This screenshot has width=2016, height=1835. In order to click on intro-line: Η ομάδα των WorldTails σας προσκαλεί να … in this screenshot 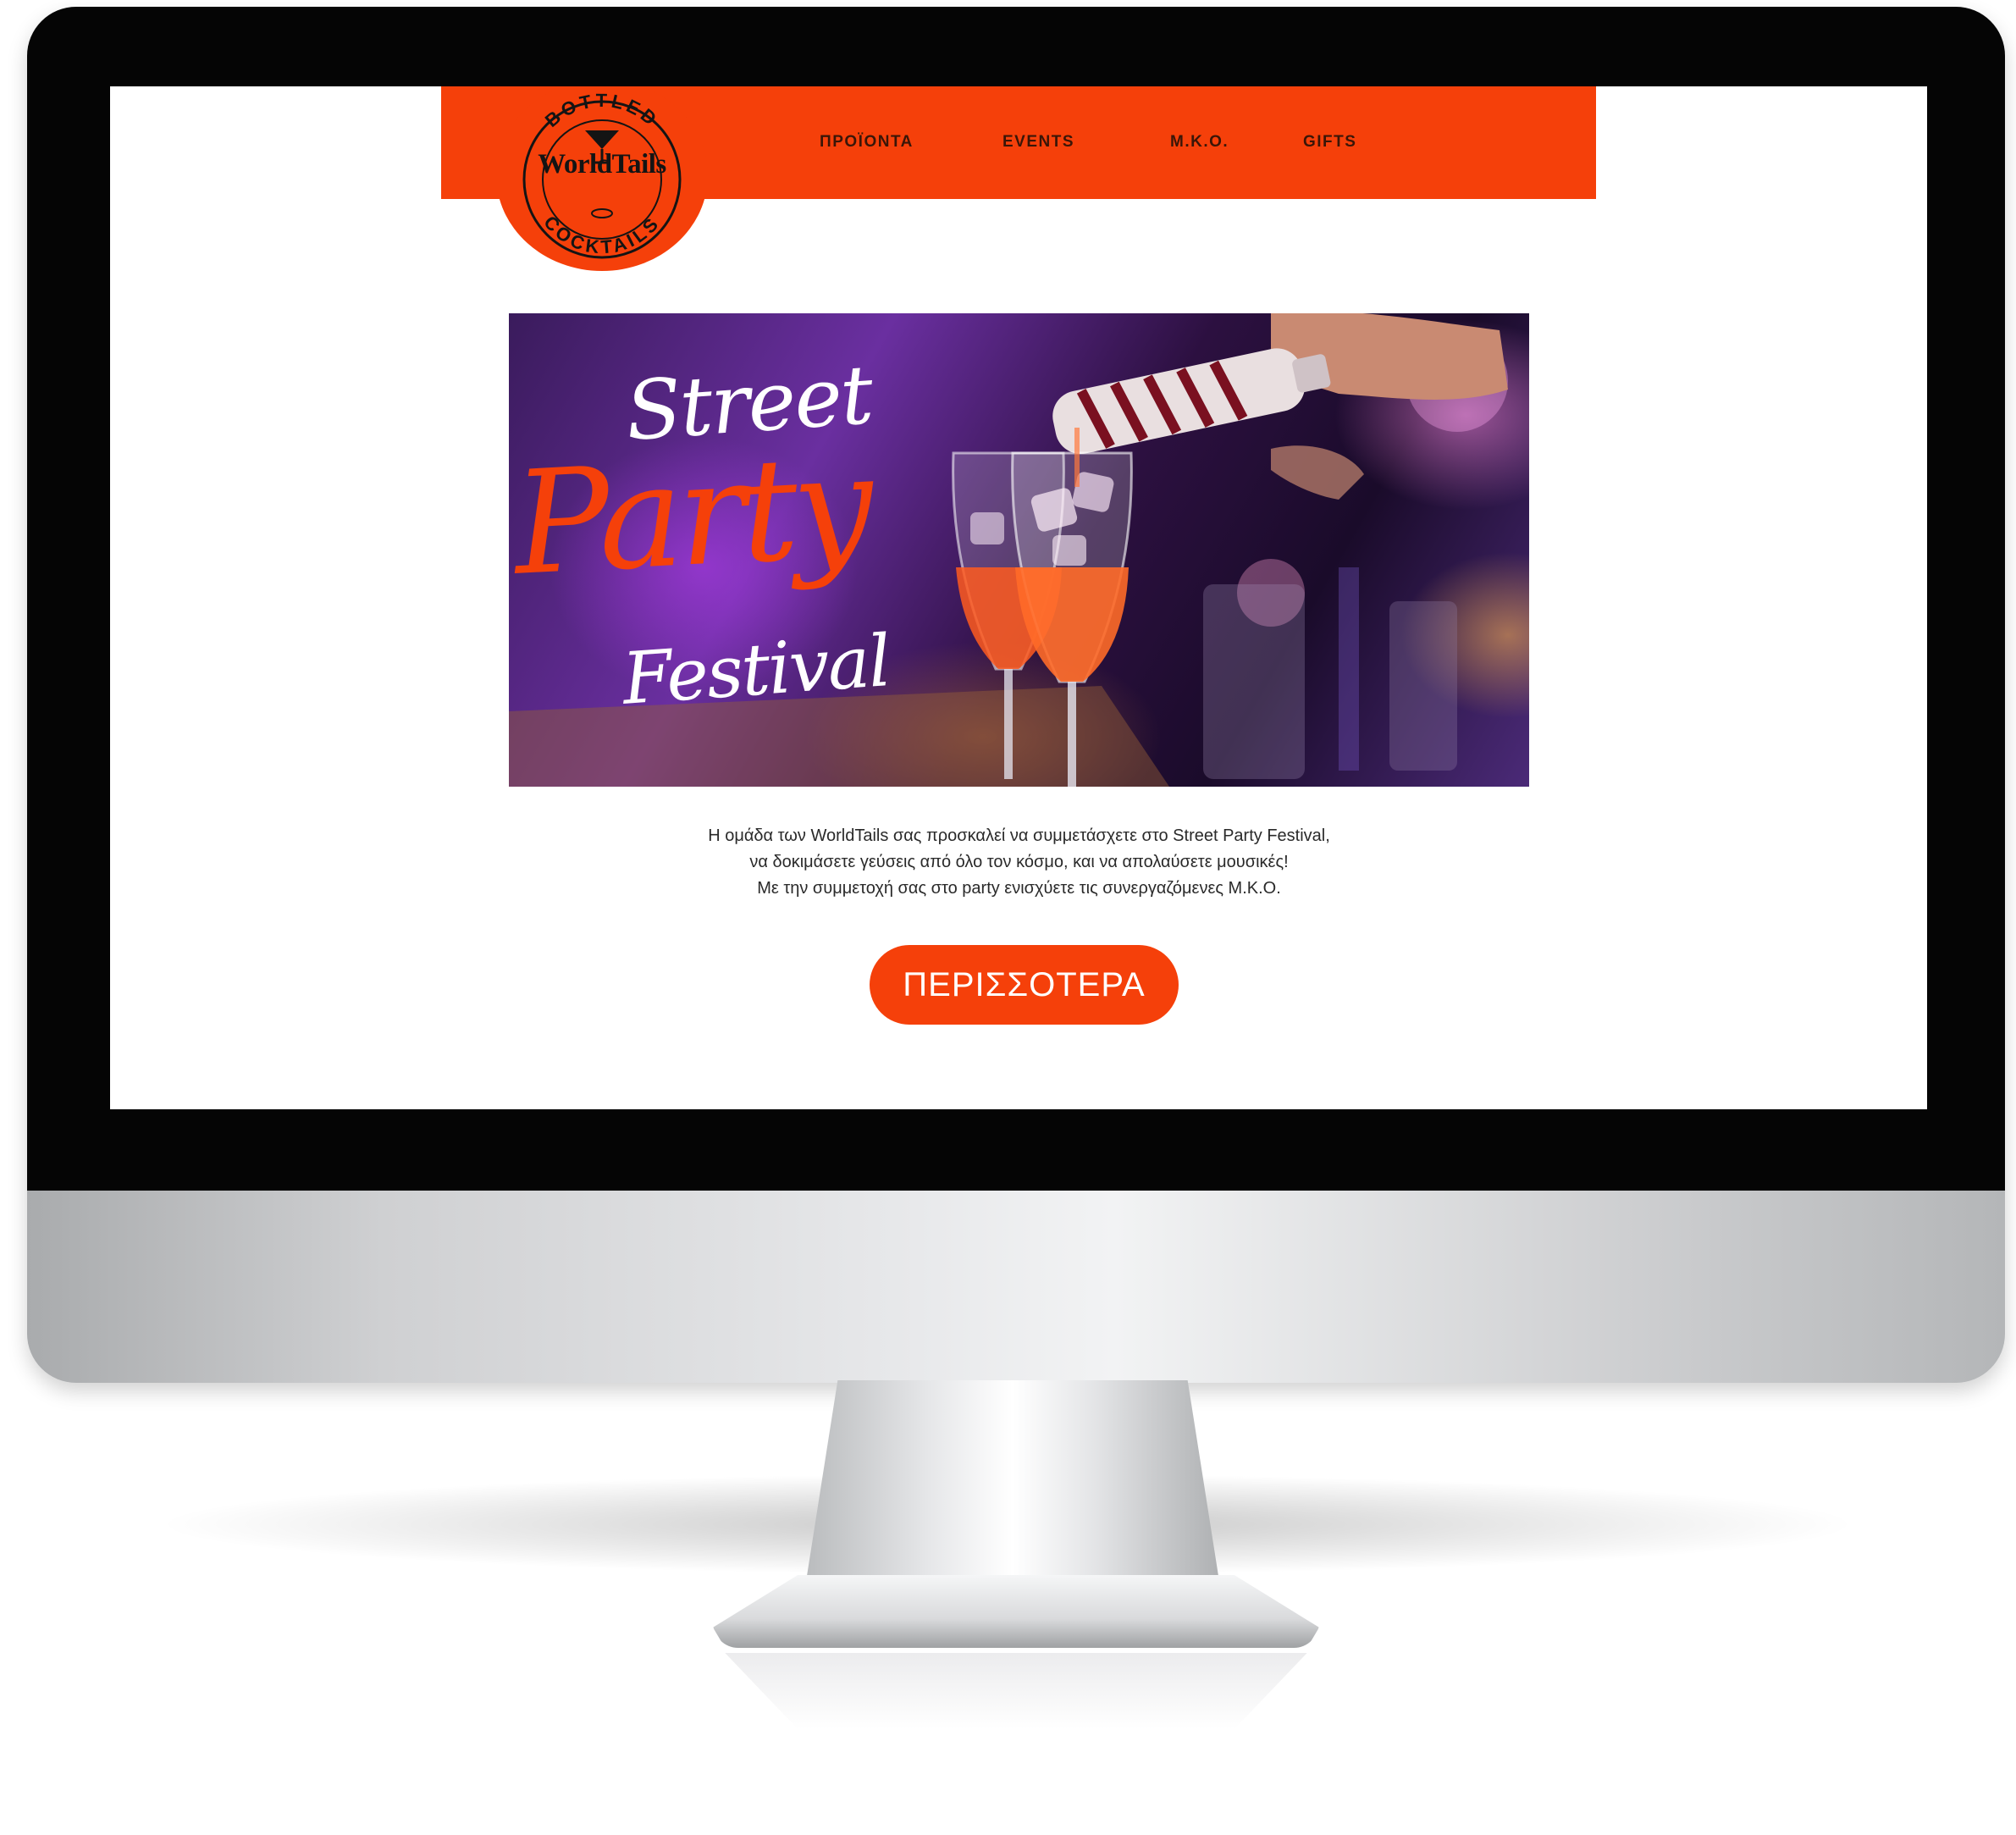, I will do `click(1019, 835)`.